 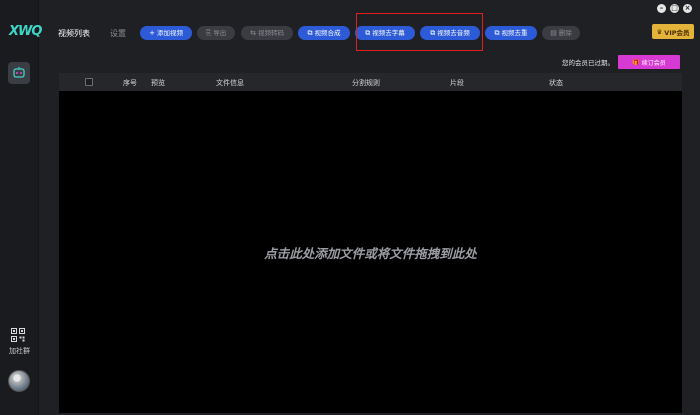 What do you see at coordinates (18, 335) in the screenshot?
I see `qr-code-icon` at bounding box center [18, 335].